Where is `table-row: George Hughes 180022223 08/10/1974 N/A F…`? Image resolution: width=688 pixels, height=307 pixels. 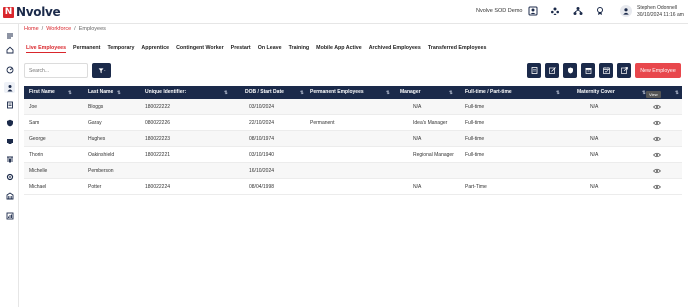
table-row: George Hughes 180022223 08/10/1974 N/A F… is located at coordinates (353, 139).